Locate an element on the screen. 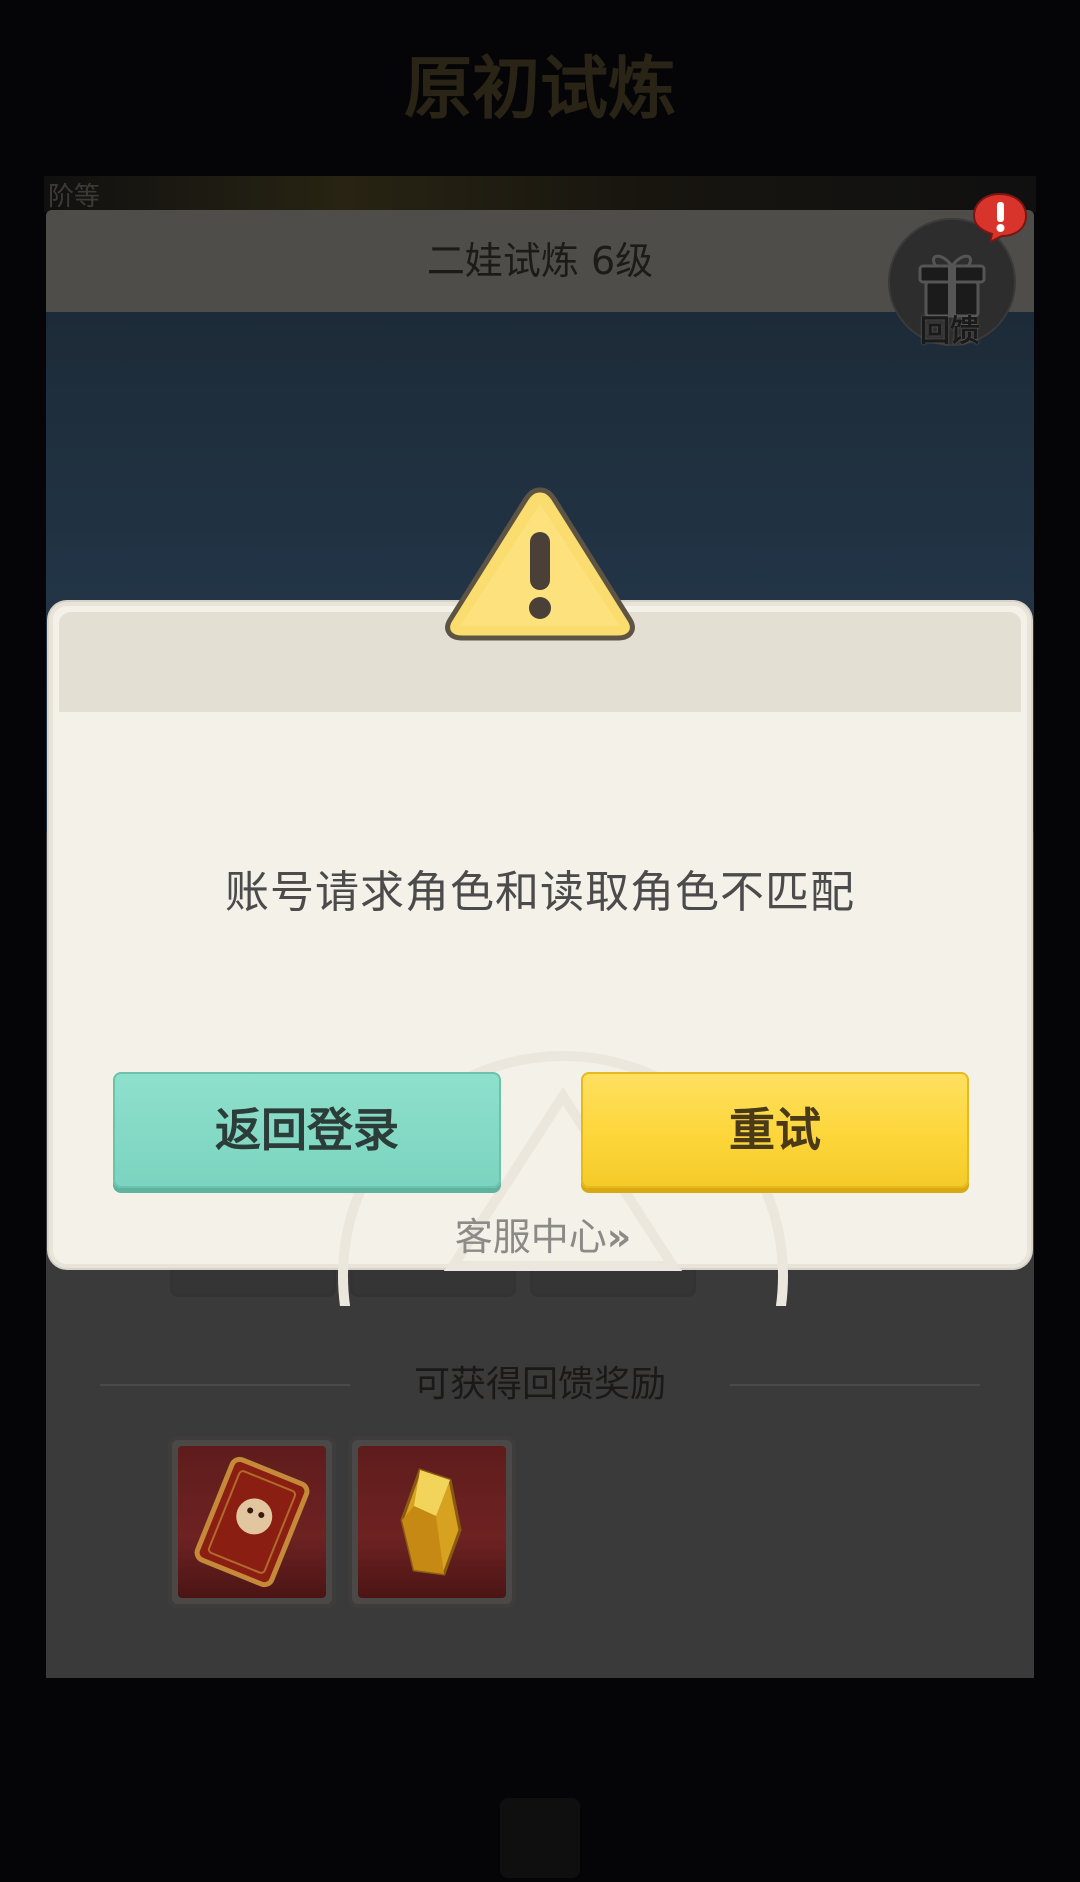 This screenshot has width=1080, height=1882. customer-service-label: 客服中心 is located at coordinates (530, 1237).